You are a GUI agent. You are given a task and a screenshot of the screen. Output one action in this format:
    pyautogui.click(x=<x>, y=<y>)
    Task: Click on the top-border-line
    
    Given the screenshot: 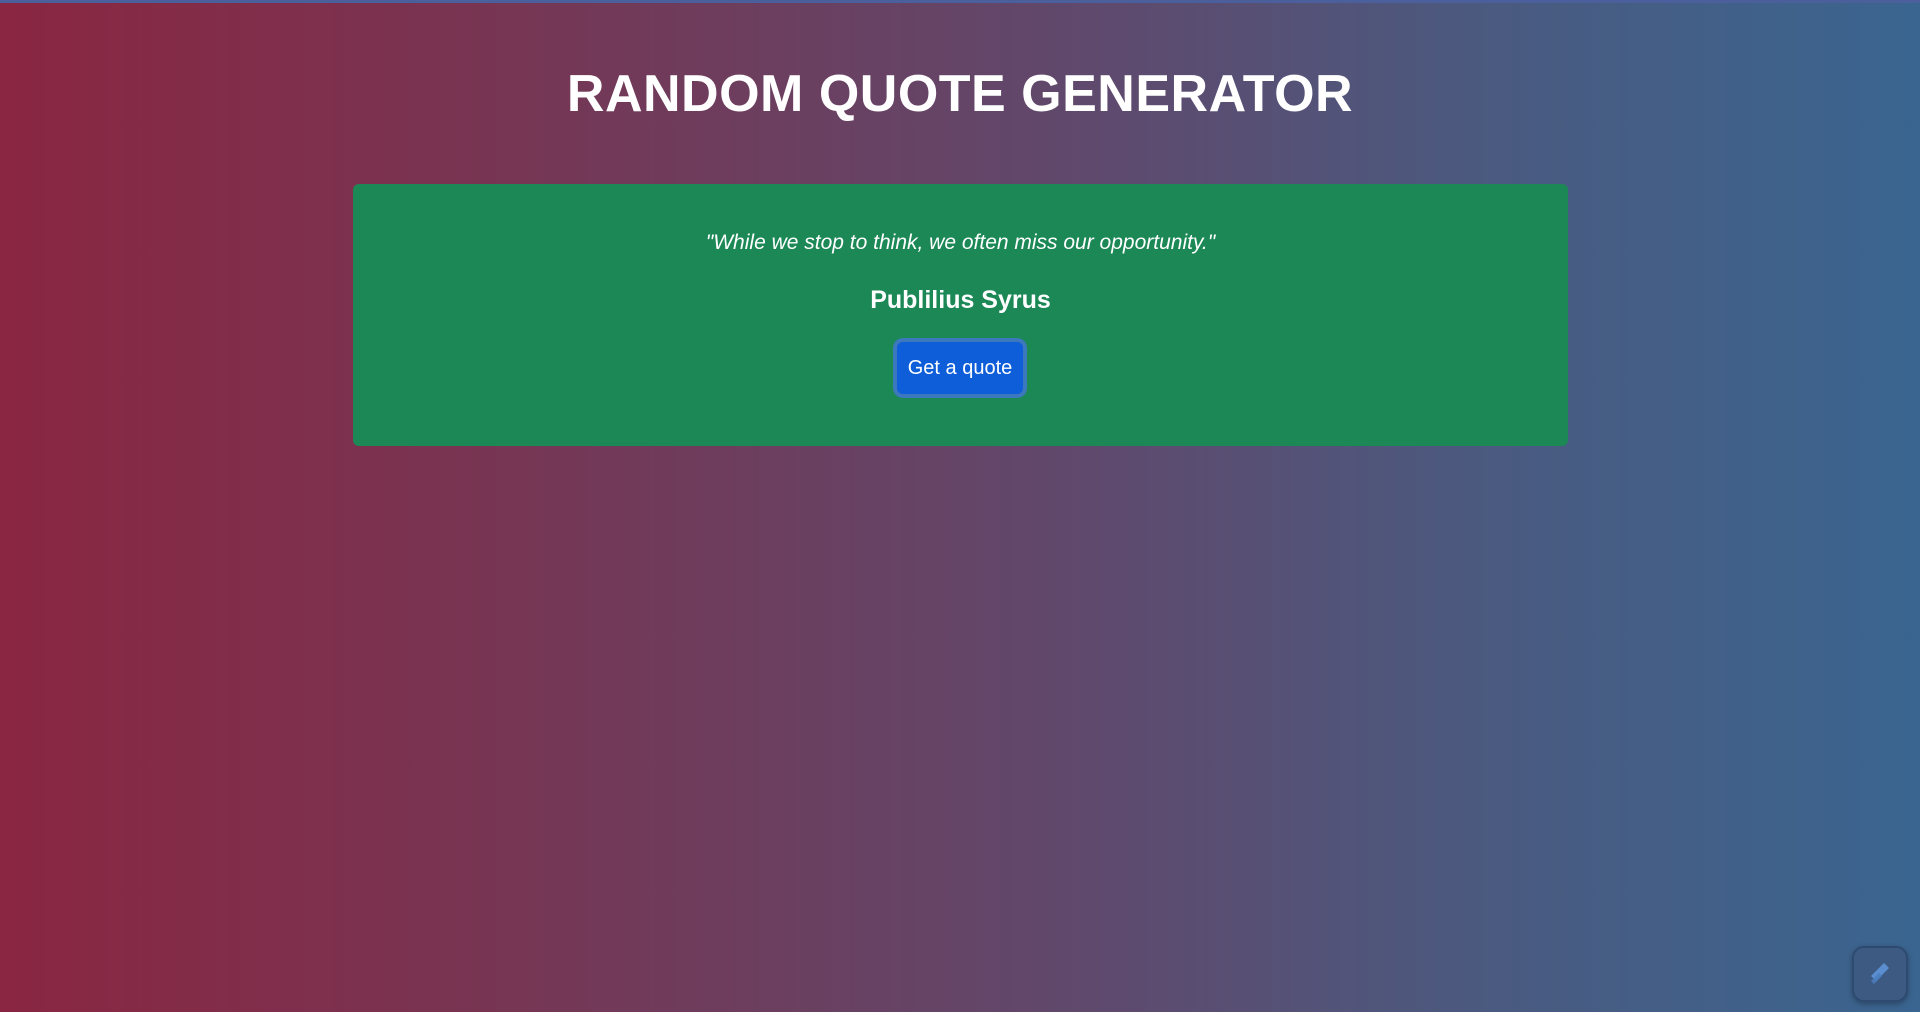 What is the action you would take?
    pyautogui.click(x=960, y=1)
    